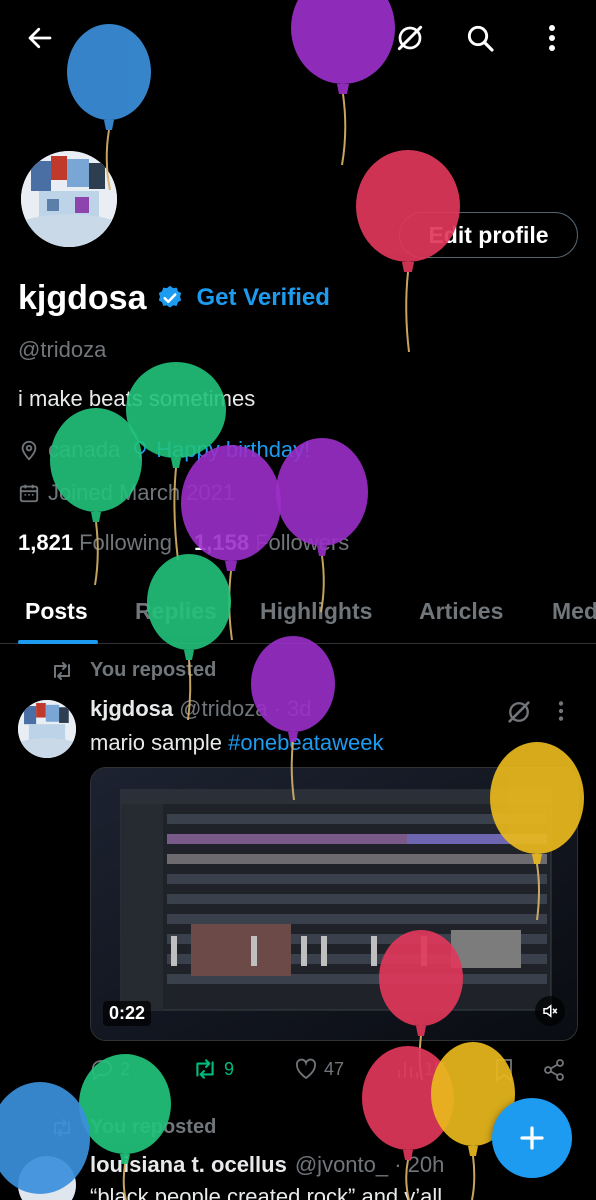  Describe the element at coordinates (47, 1178) in the screenshot. I see `post2-author-avatar` at that location.